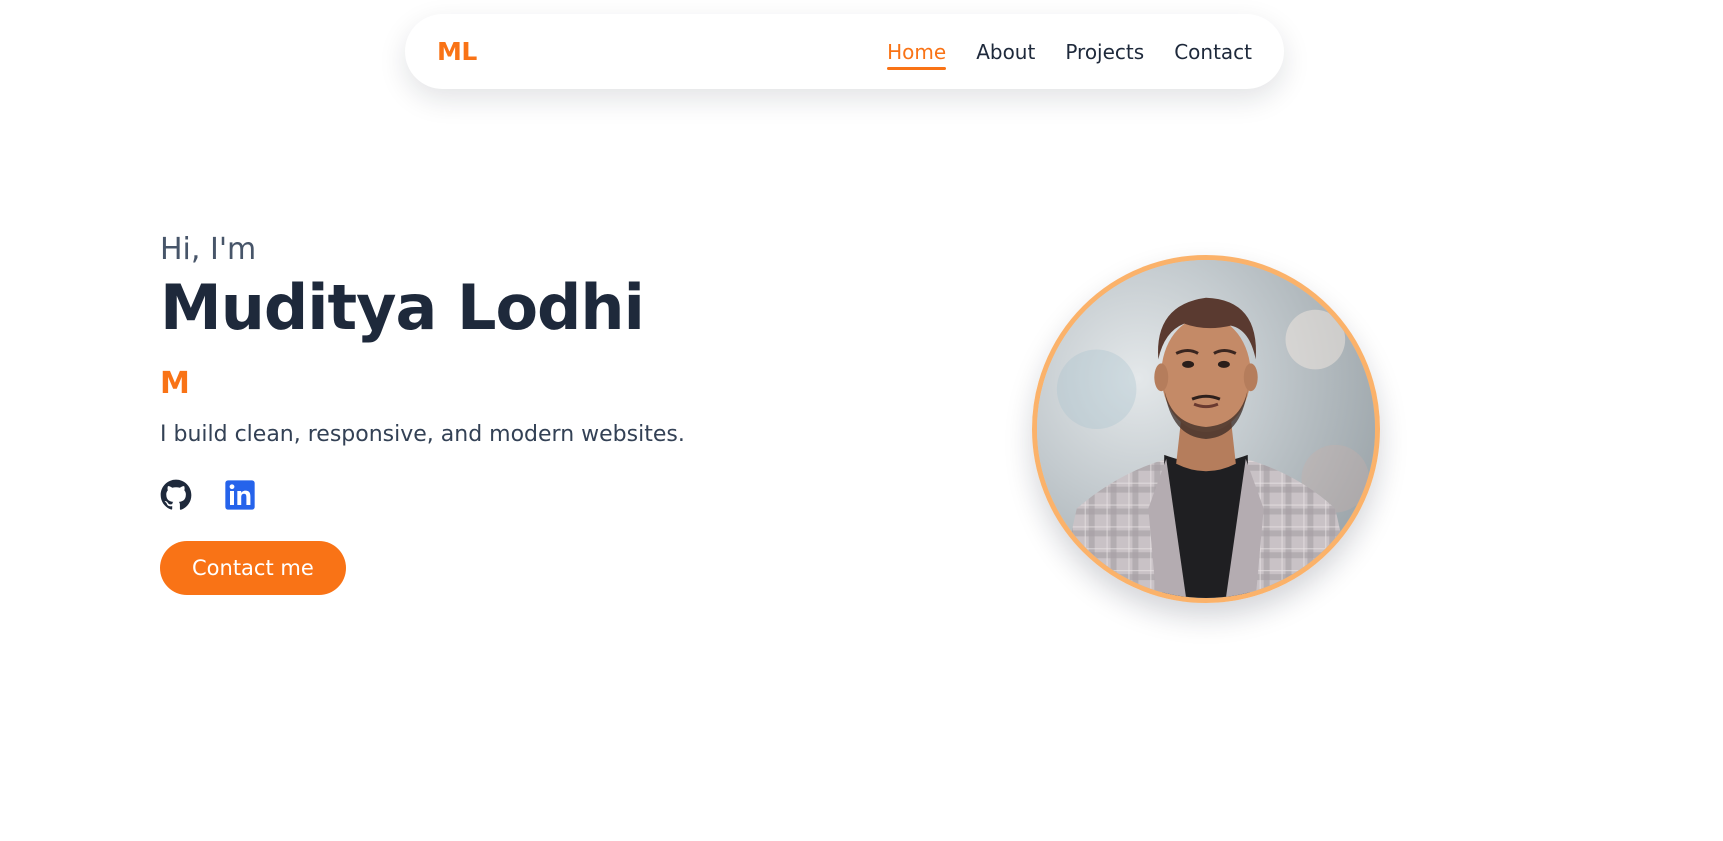 The image size is (1723, 841). I want to click on nav-link-projects: Projects, so click(1104, 52).